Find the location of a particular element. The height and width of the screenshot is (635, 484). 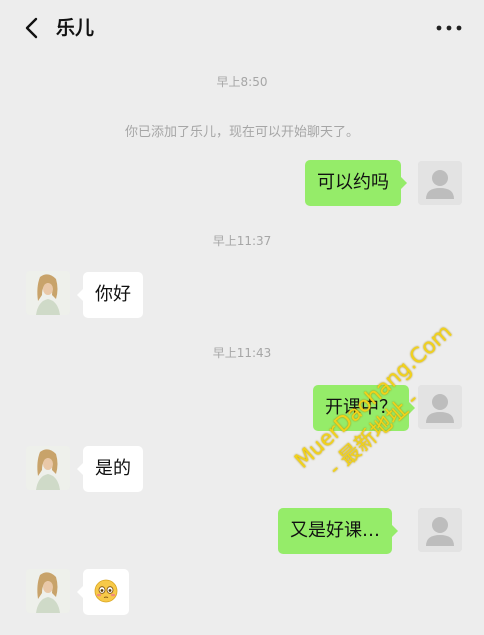

back-button is located at coordinates (32, 28).